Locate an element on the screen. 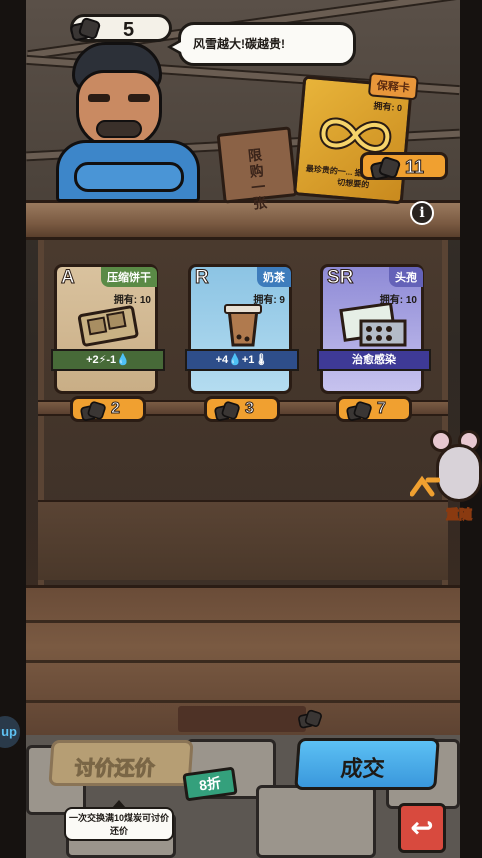 This screenshot has width=482, height=858. limit-sign: 限购一张 is located at coordinates (257, 169).